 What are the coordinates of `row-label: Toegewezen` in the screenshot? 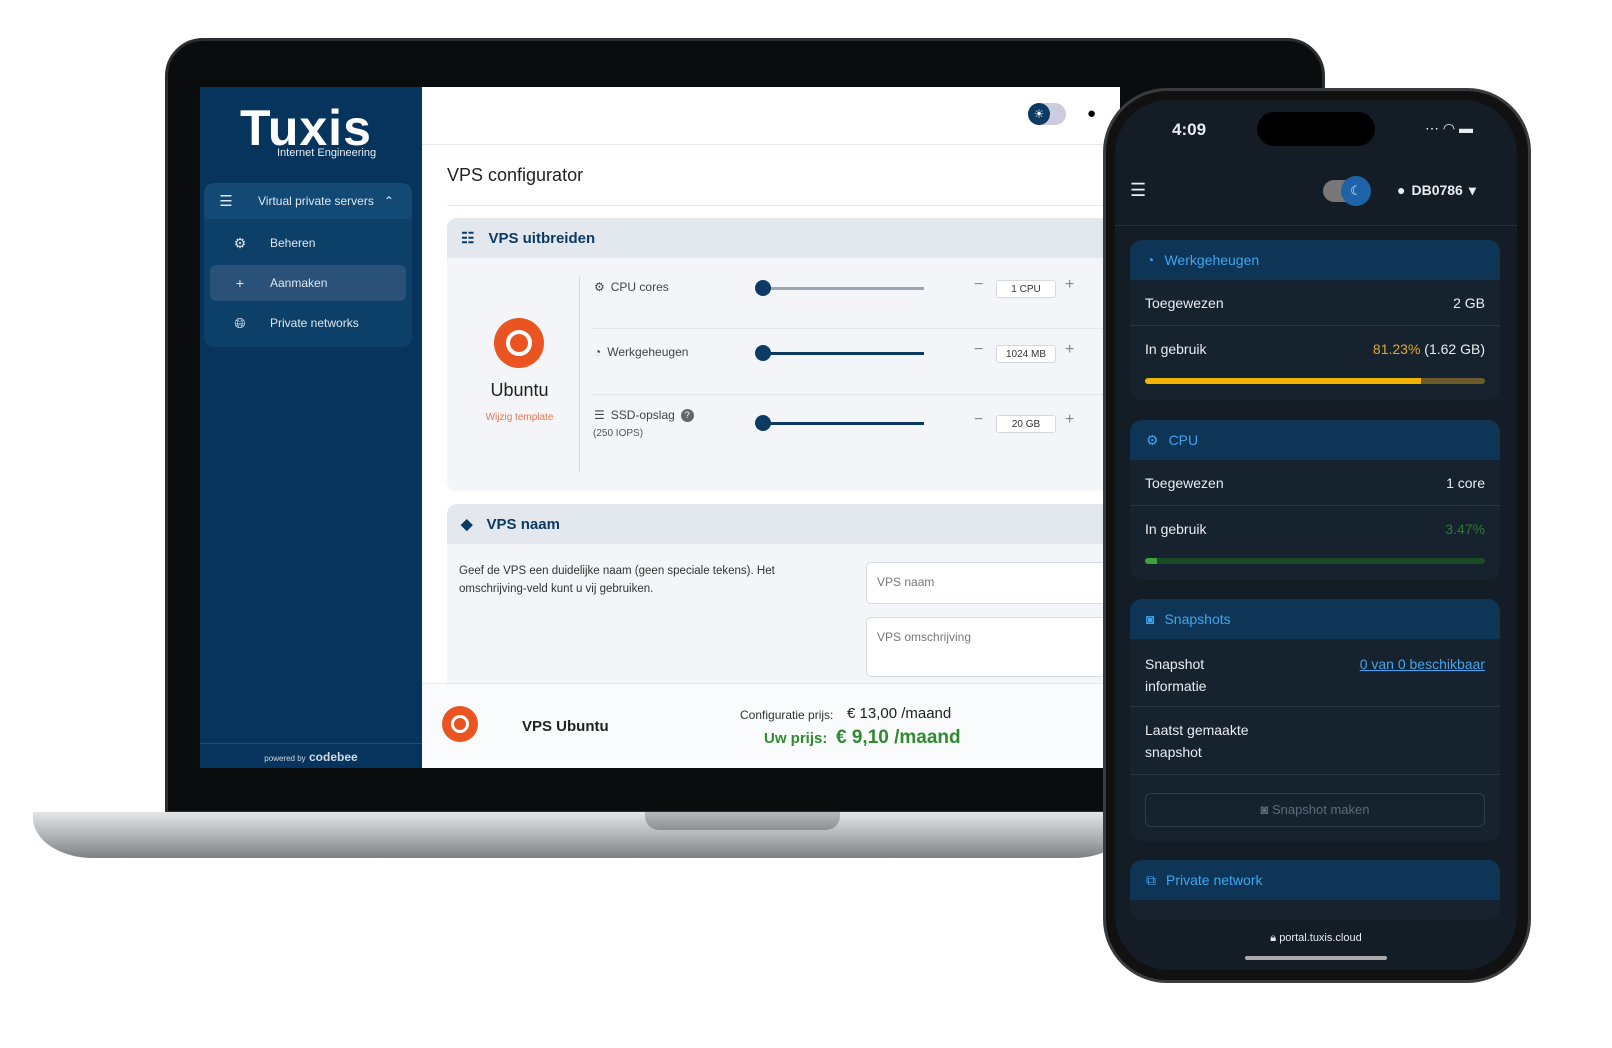 It's located at (1184, 302).